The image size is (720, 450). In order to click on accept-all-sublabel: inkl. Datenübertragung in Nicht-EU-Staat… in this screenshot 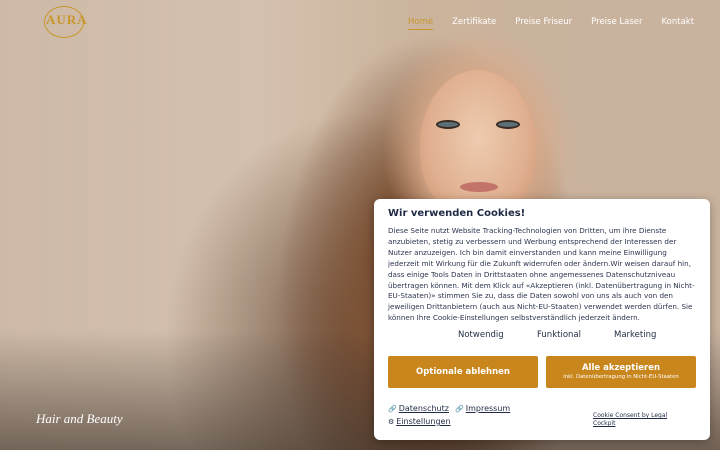, I will do `click(621, 377)`.